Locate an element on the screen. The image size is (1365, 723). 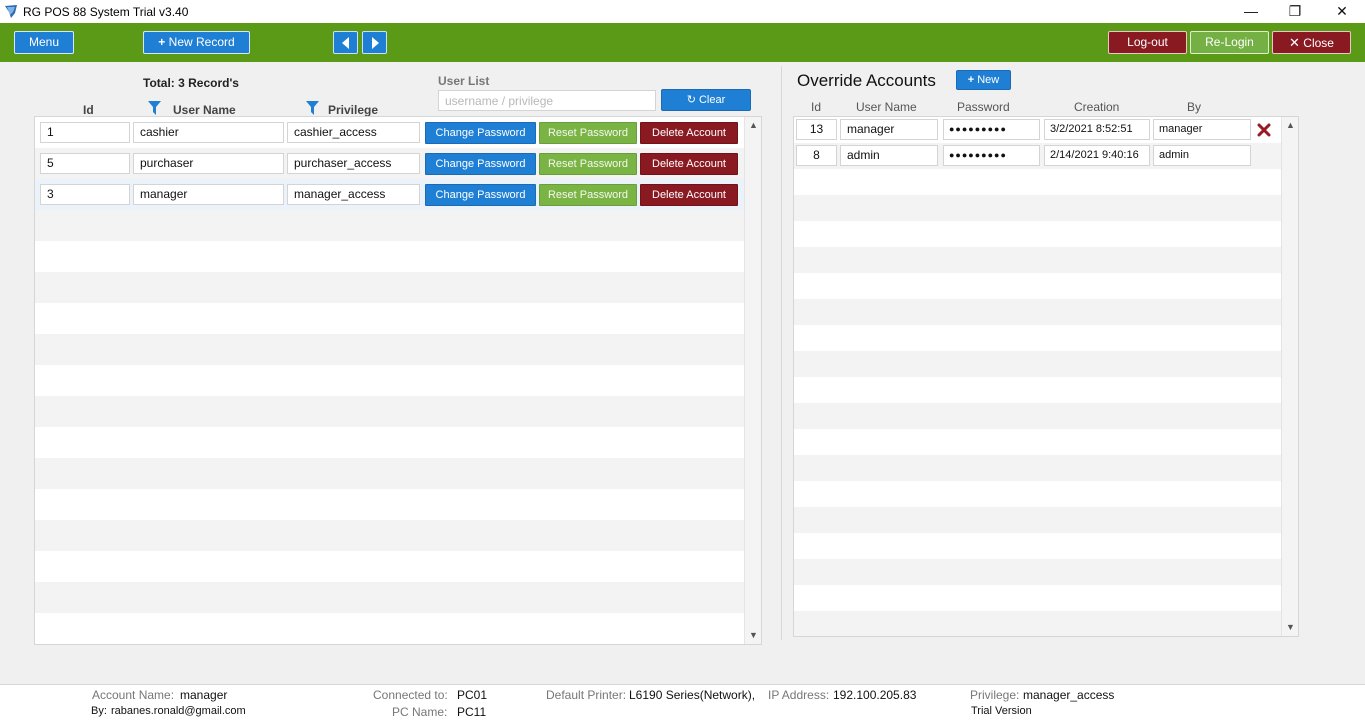
logout-button: Log-out is located at coordinates (1147, 42).